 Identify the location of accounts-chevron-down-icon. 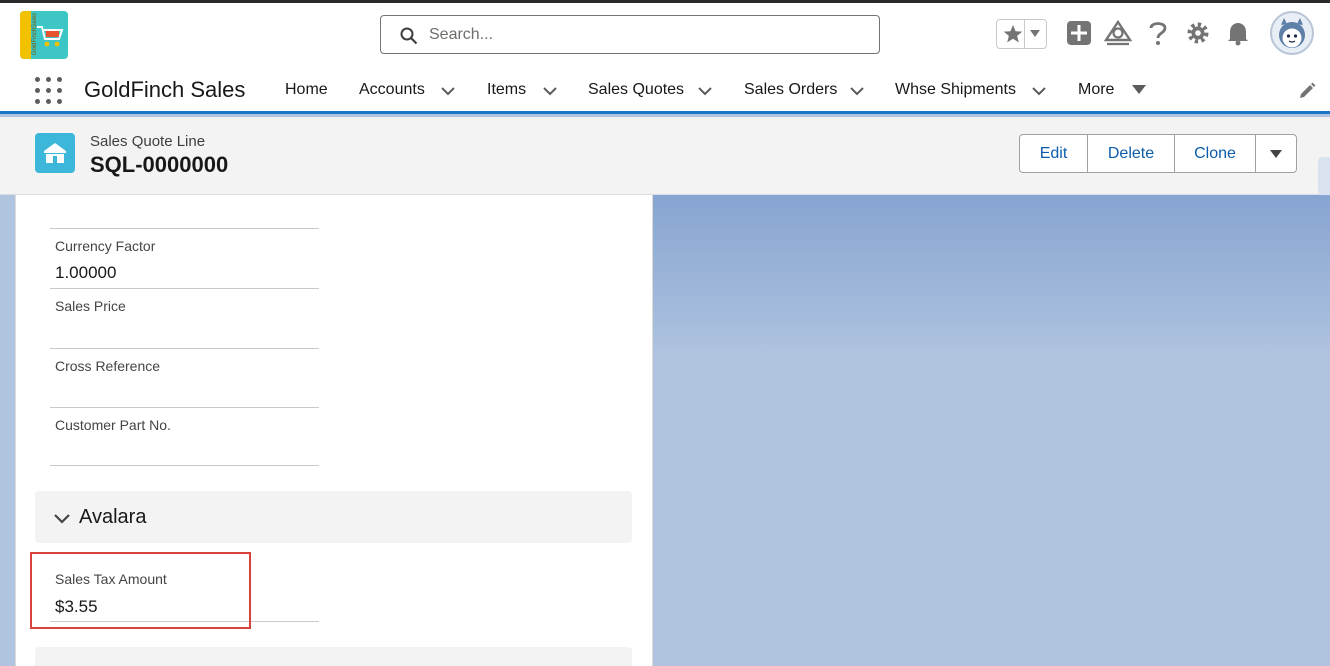
(448, 91).